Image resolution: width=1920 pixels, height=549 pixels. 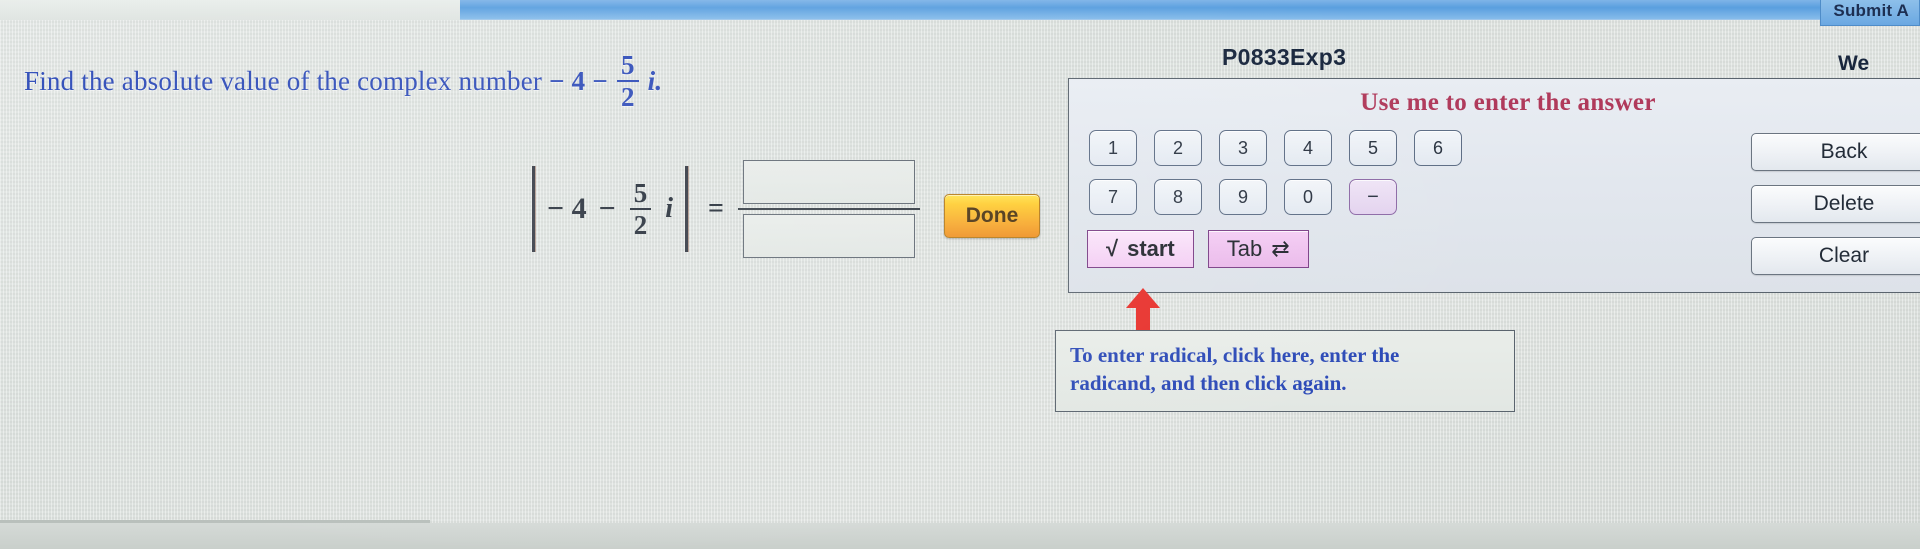 What do you see at coordinates (1208, 383) in the screenshot?
I see `instruction-line-2: radicand, and then click again.` at bounding box center [1208, 383].